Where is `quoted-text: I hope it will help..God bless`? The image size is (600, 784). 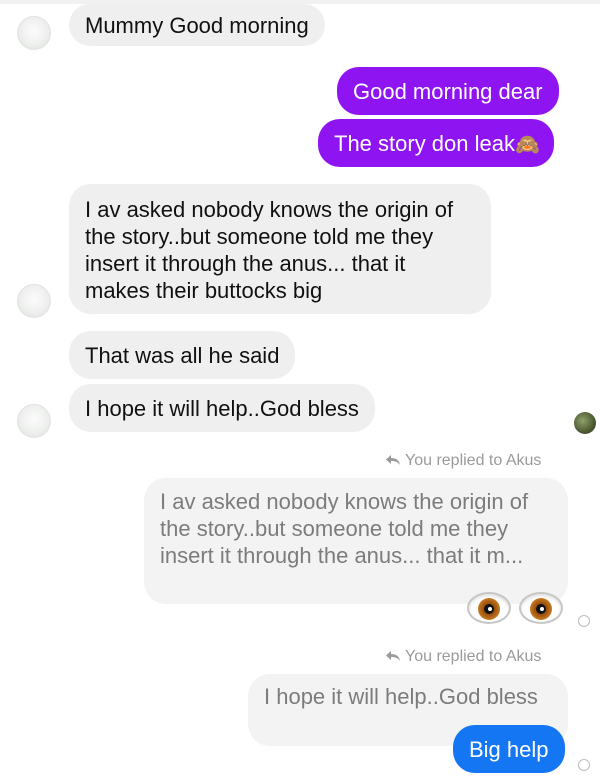
quoted-text: I hope it will help..God bless is located at coordinates (401, 696).